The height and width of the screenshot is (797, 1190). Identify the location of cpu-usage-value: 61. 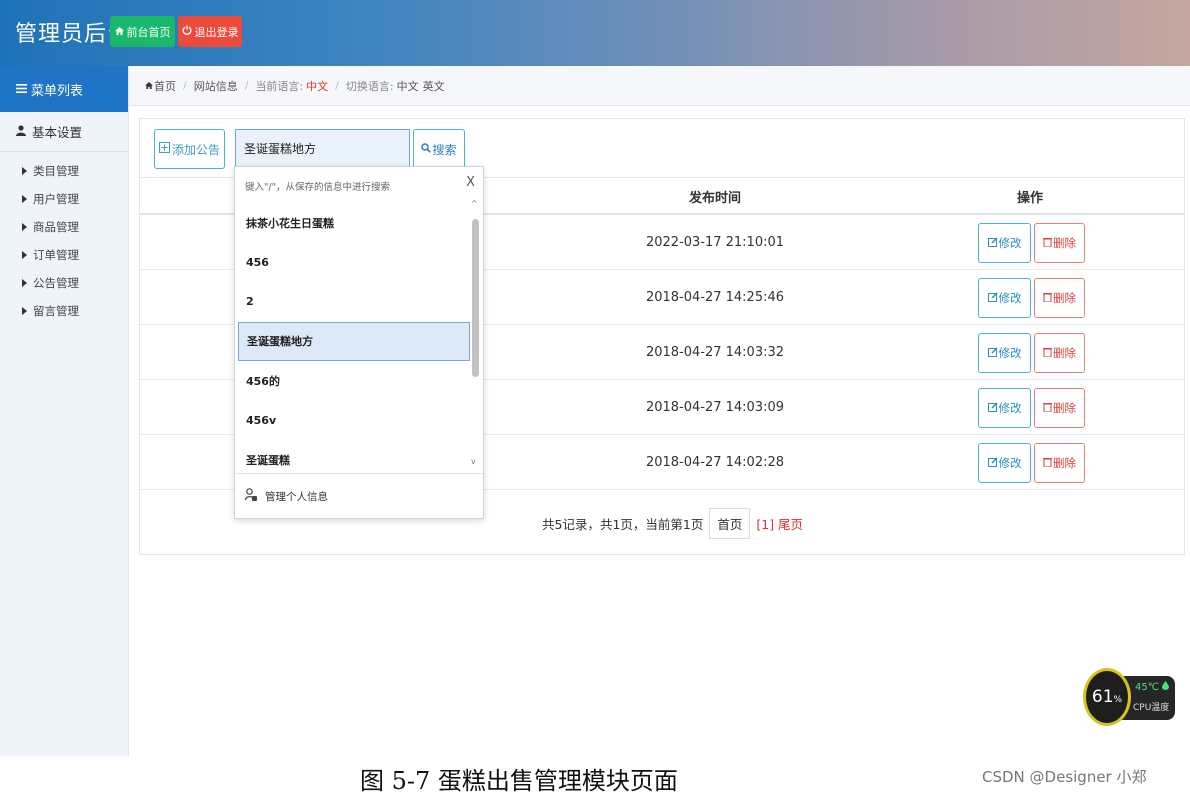
(1102, 697).